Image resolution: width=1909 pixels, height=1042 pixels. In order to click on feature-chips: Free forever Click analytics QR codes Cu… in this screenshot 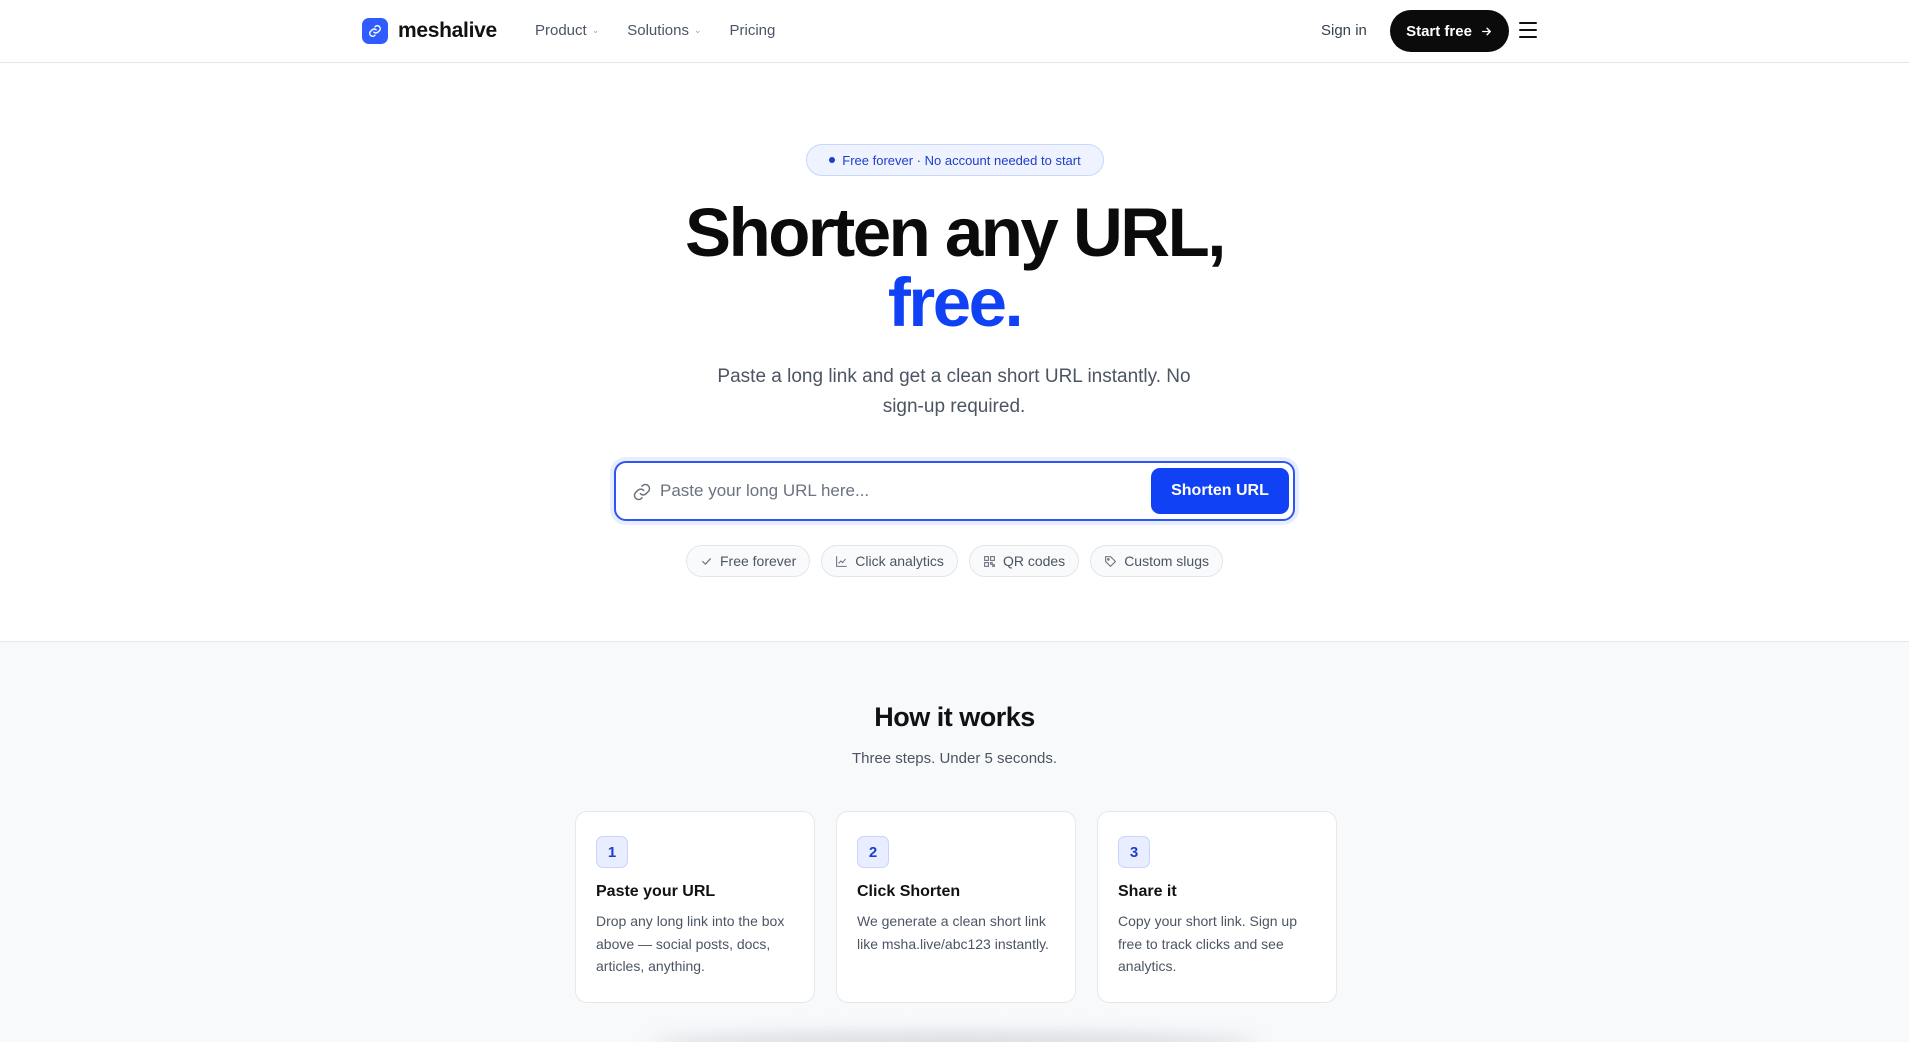, I will do `click(954, 561)`.